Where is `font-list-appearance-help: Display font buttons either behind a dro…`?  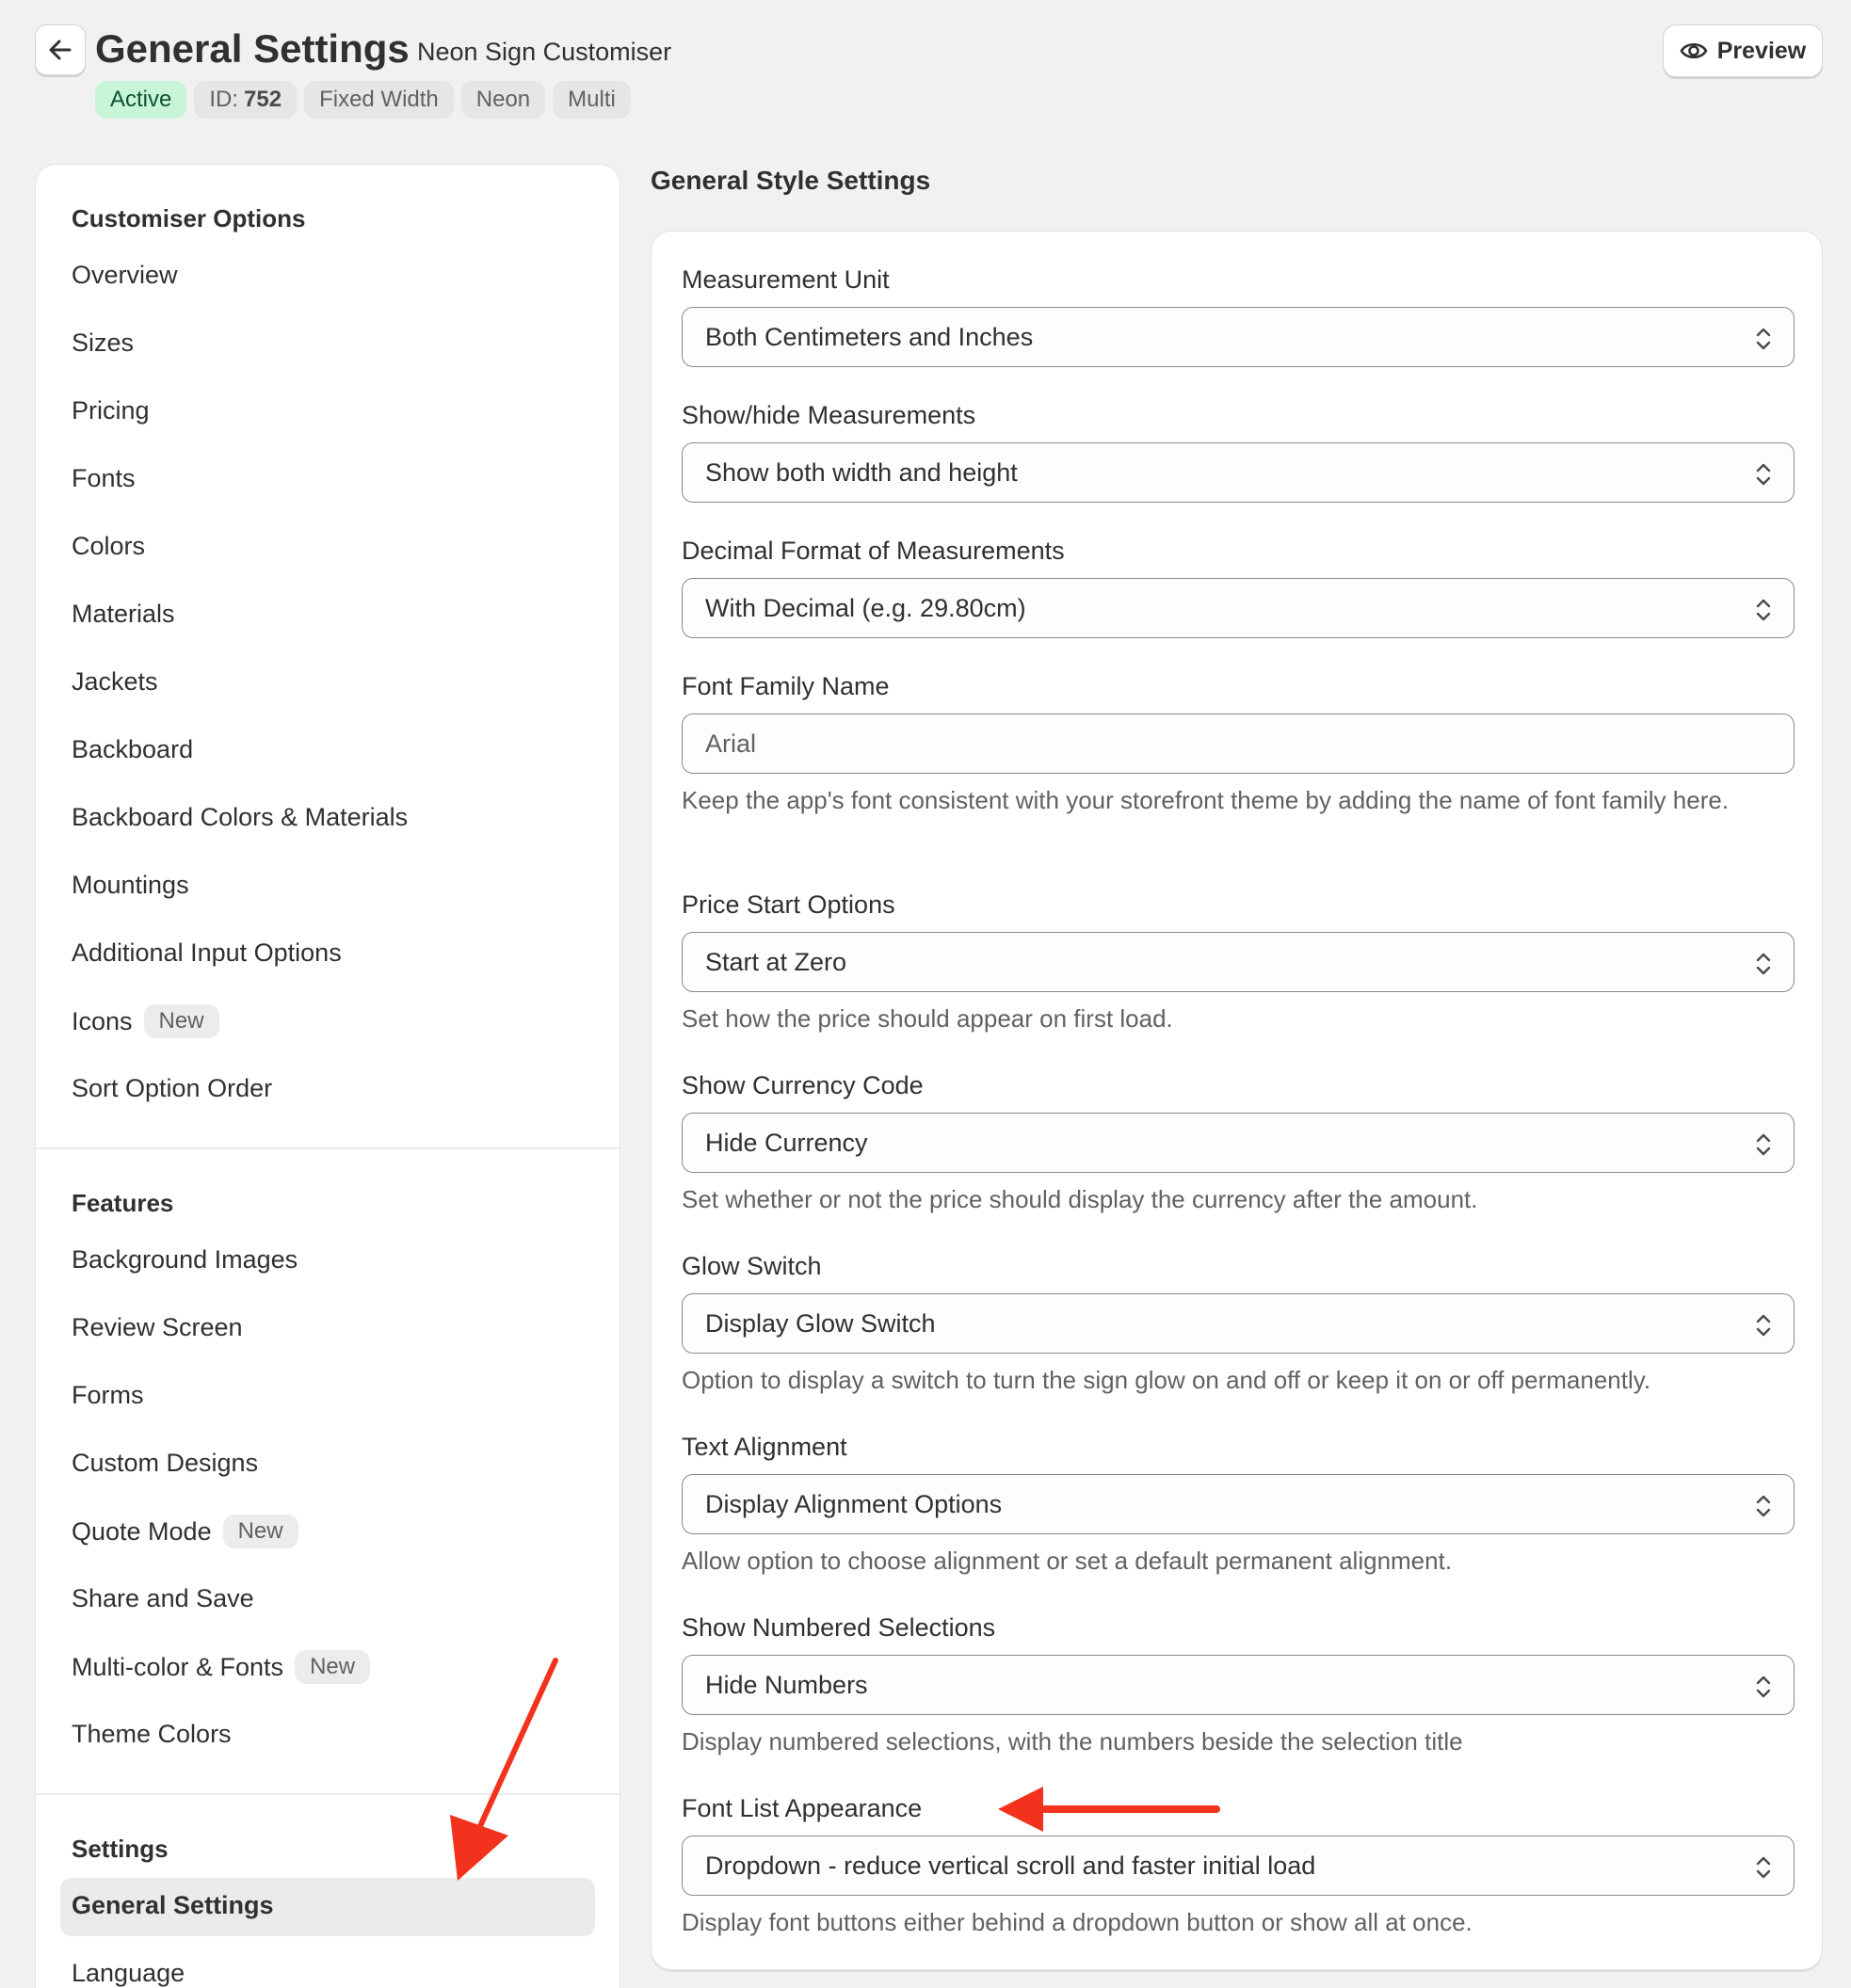
font-list-appearance-help: Display font buttons either behind a dro… is located at coordinates (1077, 1922).